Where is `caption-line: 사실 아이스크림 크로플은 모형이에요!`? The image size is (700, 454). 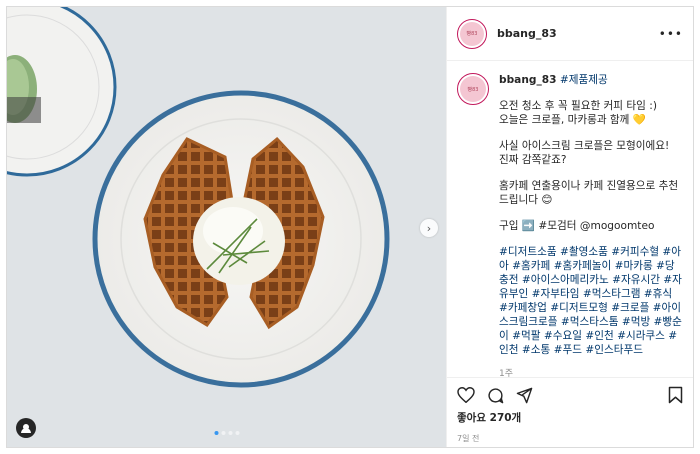 caption-line: 사실 아이스크림 크로플은 모형이에요! is located at coordinates (584, 146).